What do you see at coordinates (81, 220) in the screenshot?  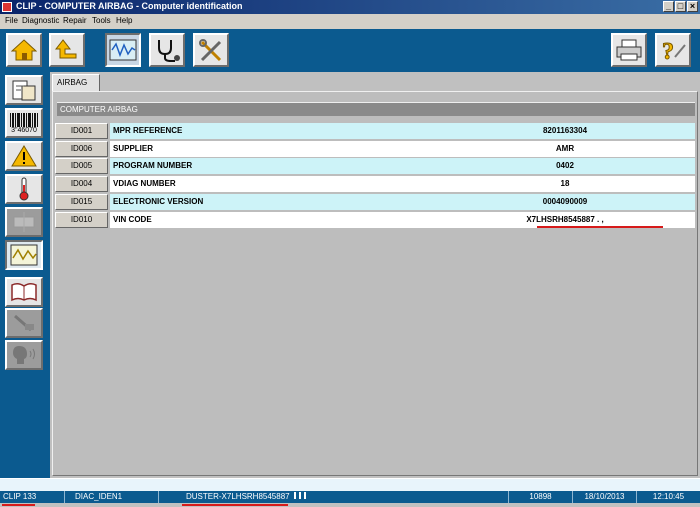 I see `row-id-button: ID010` at bounding box center [81, 220].